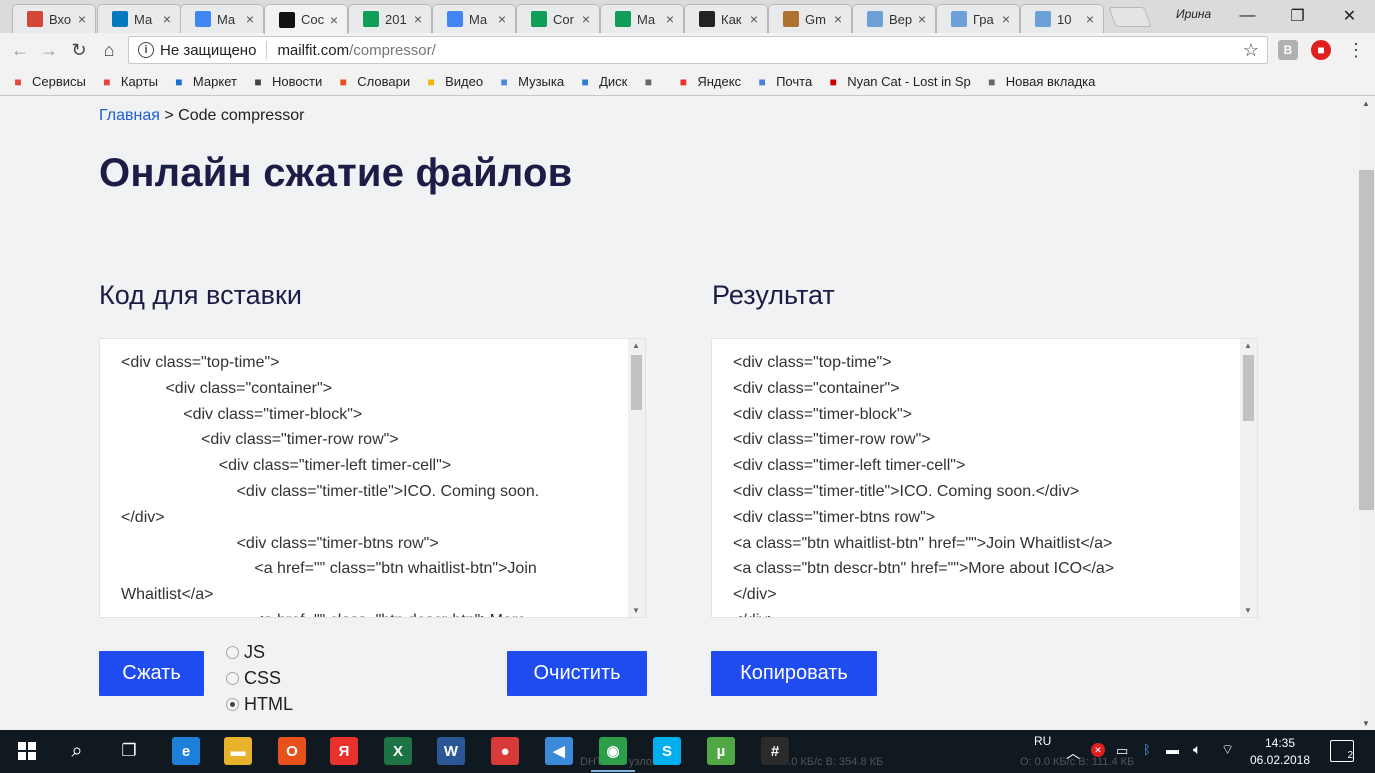 The width and height of the screenshot is (1375, 773). I want to click on volume-icon: 🔈︎, so click(1197, 749).